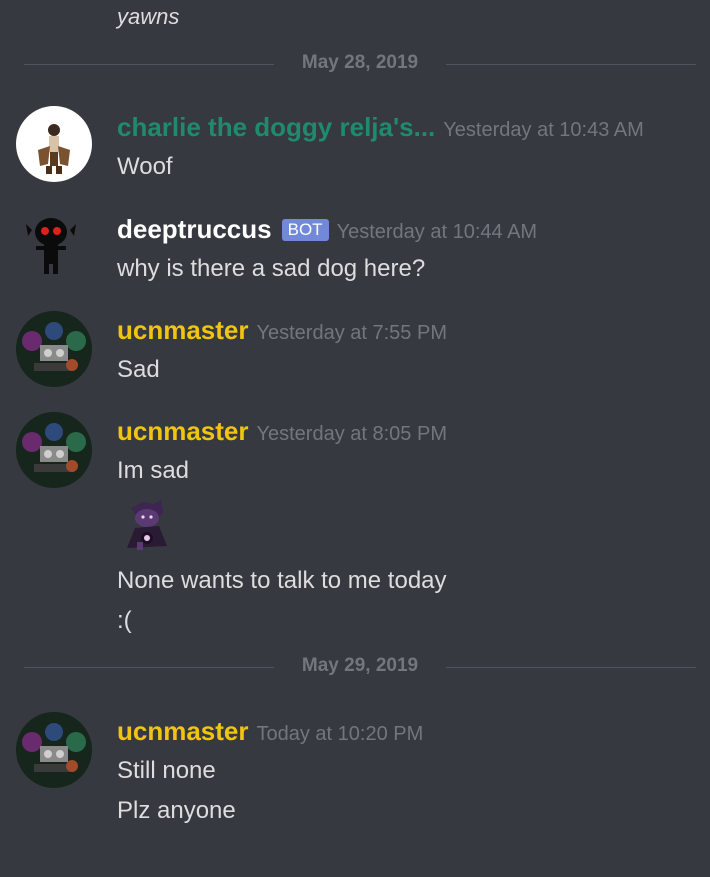 This screenshot has height=877, width=710. I want to click on message-header: deeptruccus BOT Yesterday at 10:44 AM, so click(327, 230).